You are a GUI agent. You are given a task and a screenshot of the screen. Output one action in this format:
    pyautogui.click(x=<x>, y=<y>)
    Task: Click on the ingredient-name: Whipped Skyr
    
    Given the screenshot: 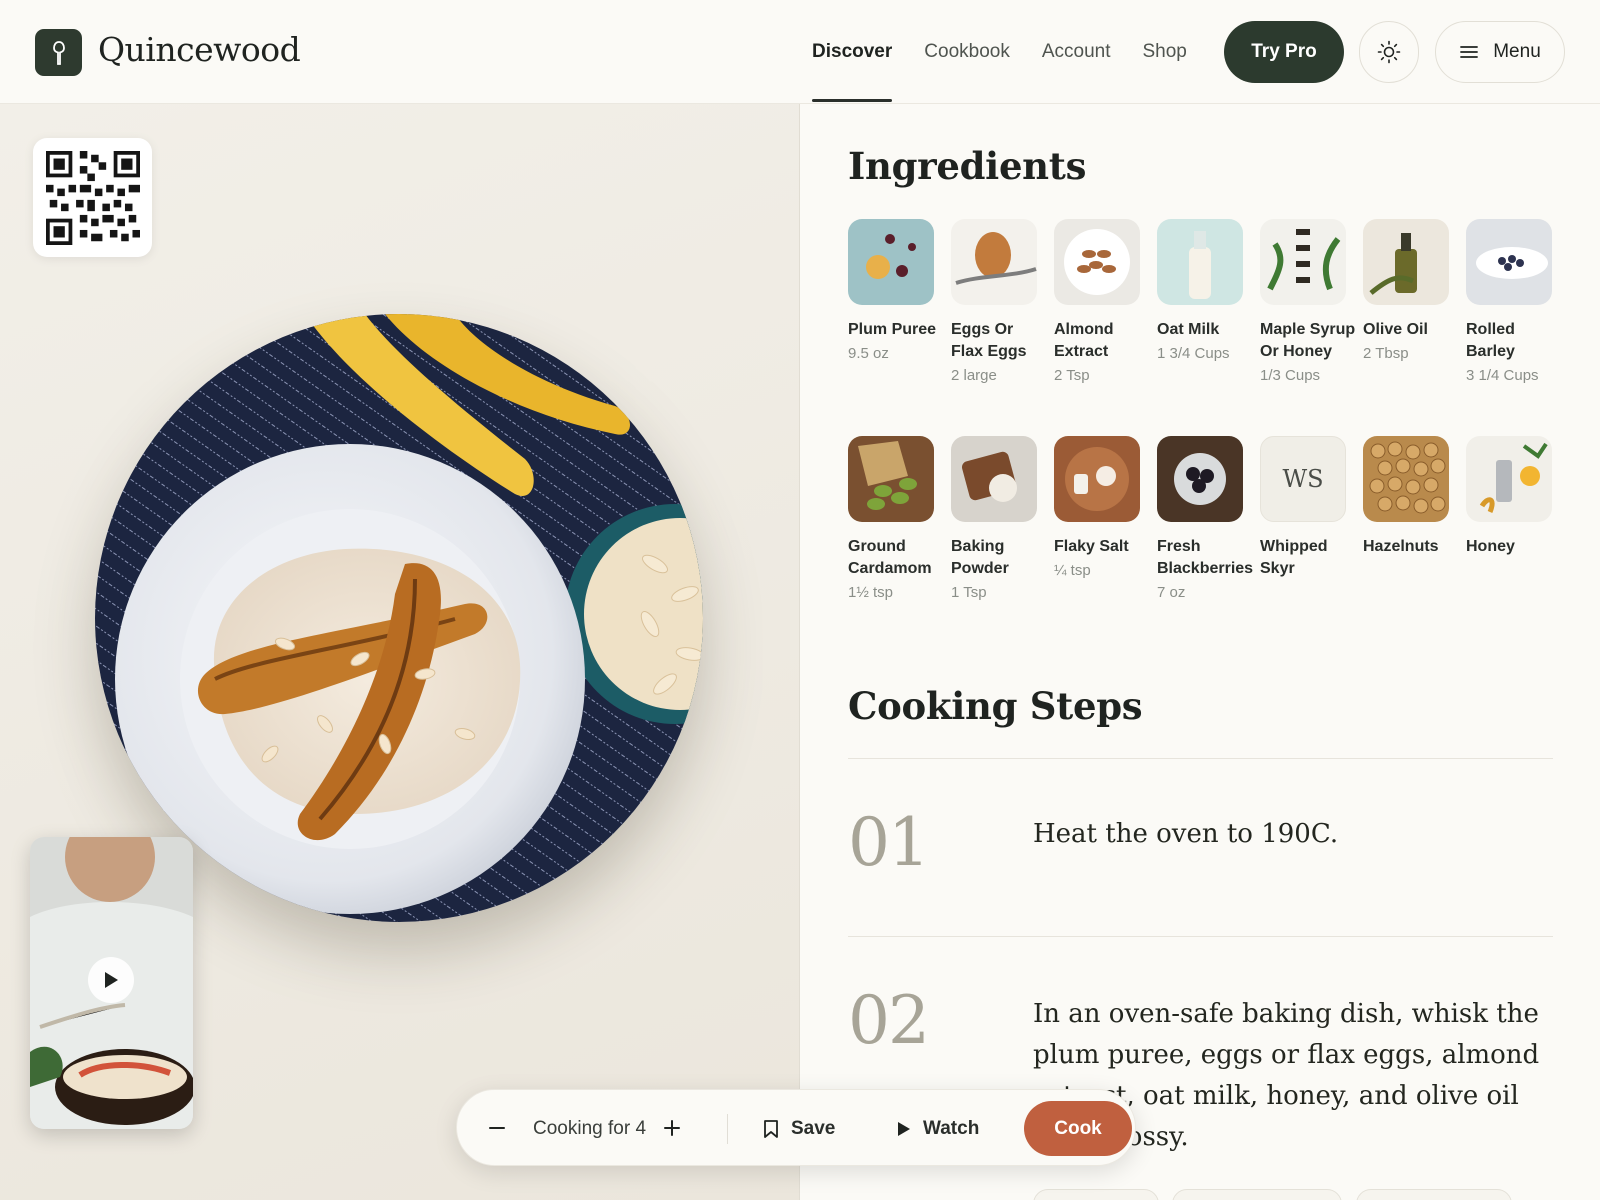 What is the action you would take?
    pyautogui.click(x=1294, y=557)
    